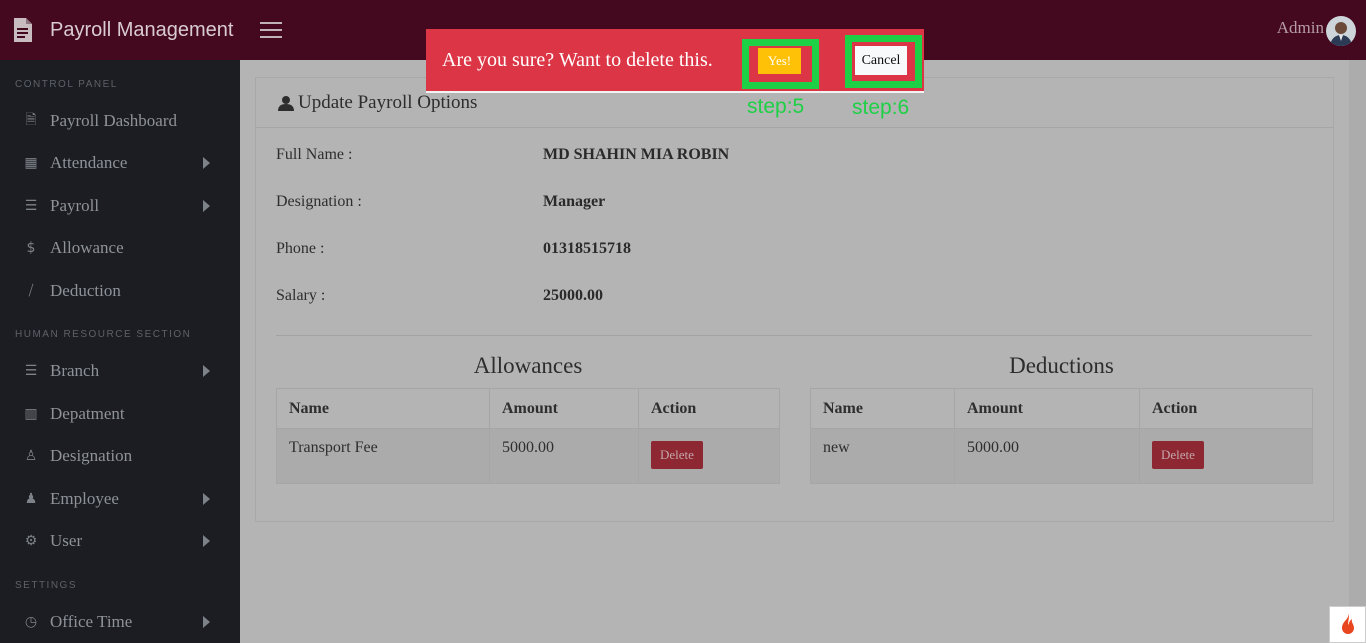 The image size is (1366, 643). Describe the element at coordinates (66, 84) in the screenshot. I see `section-label-control-panel: CONTROL PANEL` at that location.